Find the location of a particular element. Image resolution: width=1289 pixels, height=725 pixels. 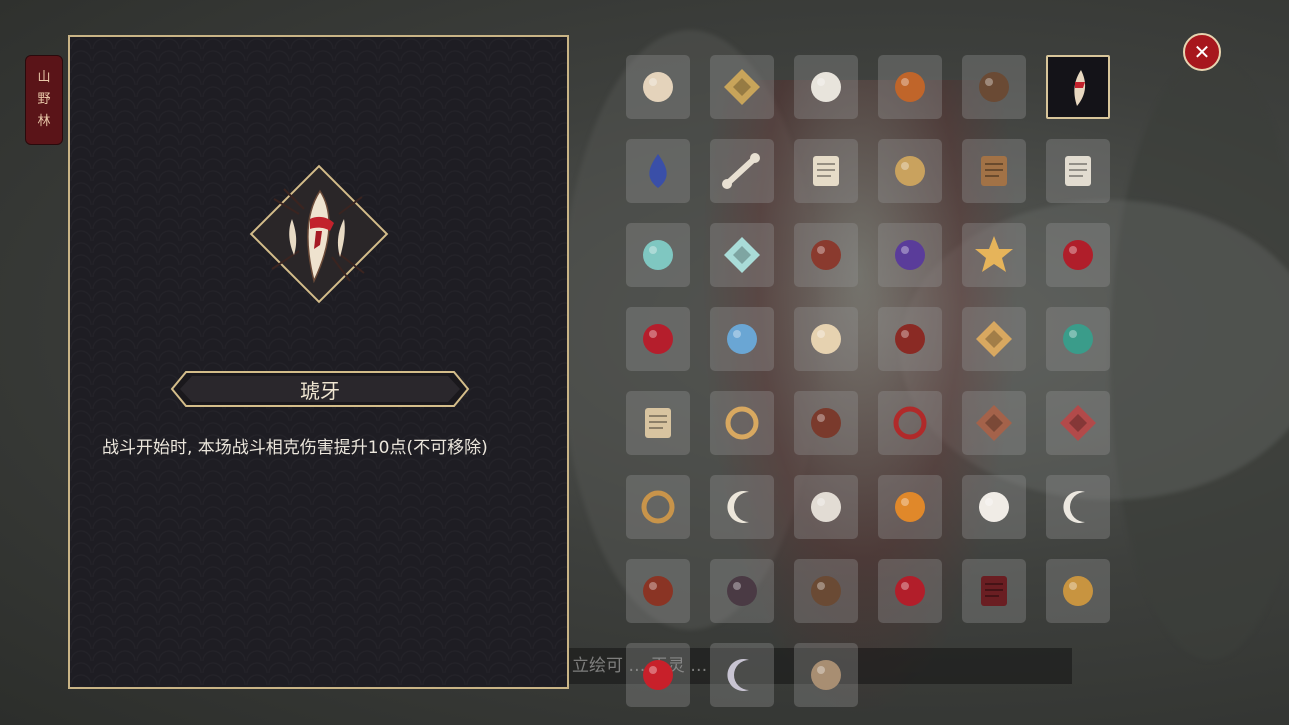

teardrop-icon is located at coordinates (658, 171).